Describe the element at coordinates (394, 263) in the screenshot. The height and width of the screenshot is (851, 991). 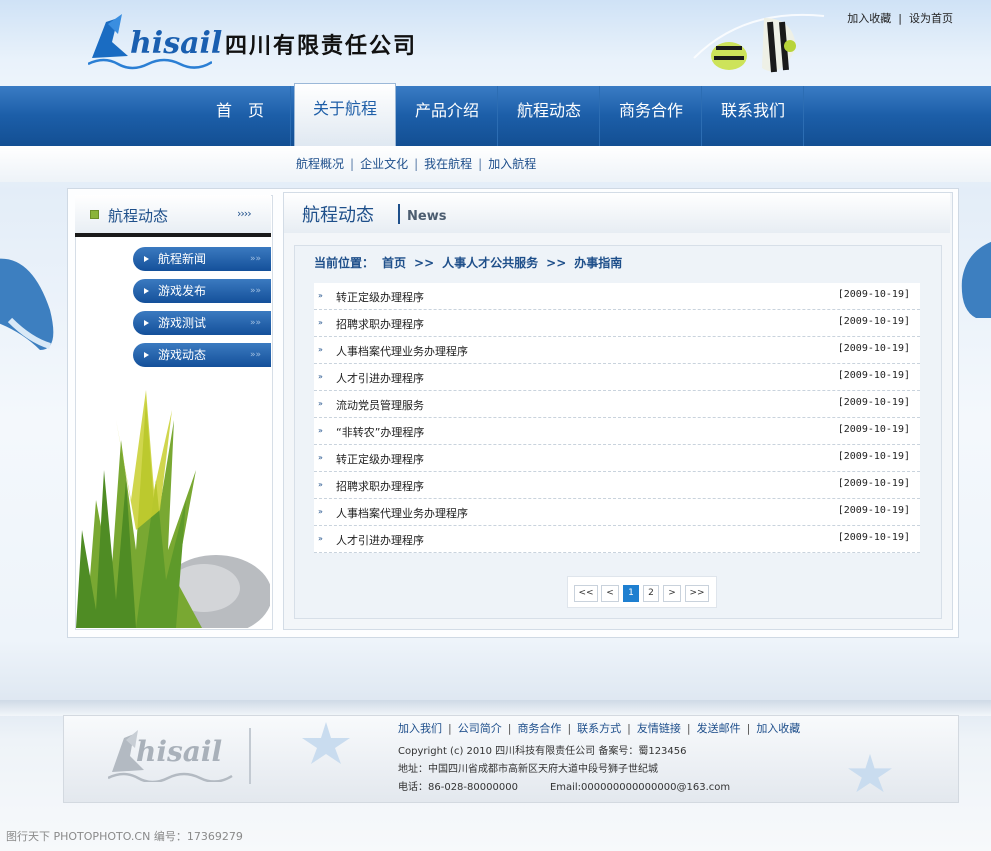
I see `breadcrumb-home: 首页` at that location.